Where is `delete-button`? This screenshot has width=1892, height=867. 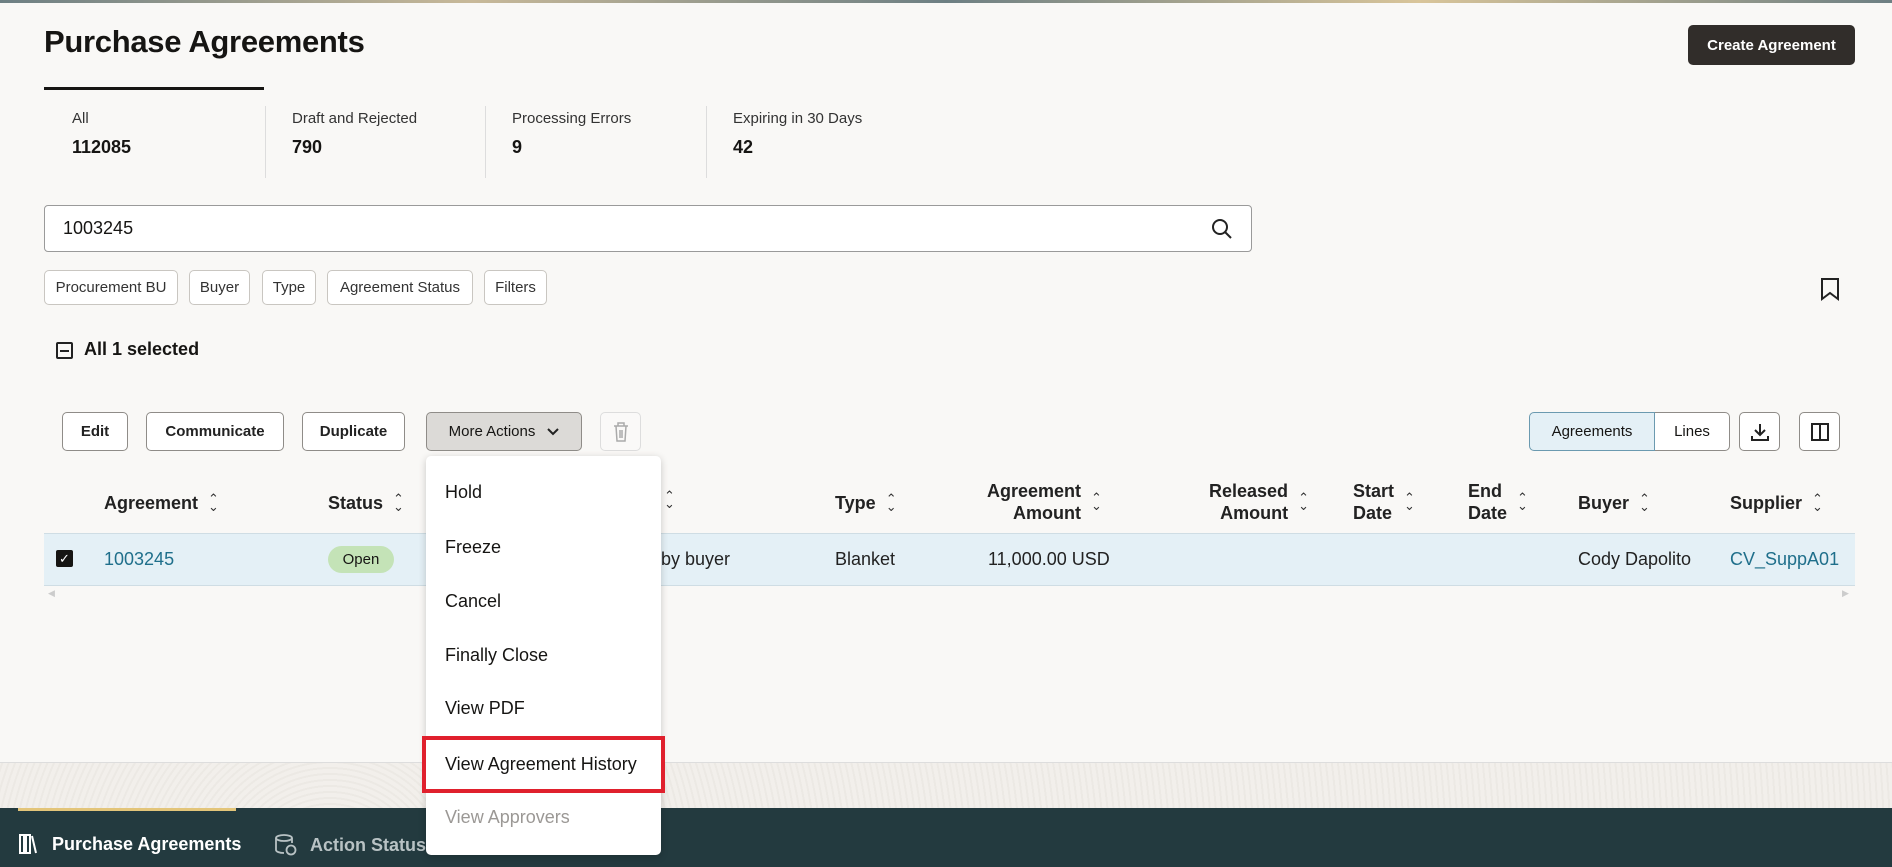
delete-button is located at coordinates (620, 431).